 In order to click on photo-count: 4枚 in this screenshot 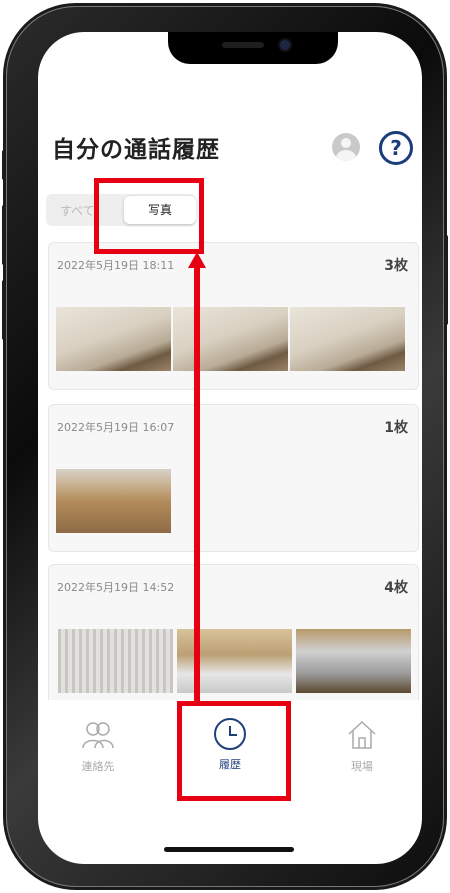, I will do `click(396, 588)`.